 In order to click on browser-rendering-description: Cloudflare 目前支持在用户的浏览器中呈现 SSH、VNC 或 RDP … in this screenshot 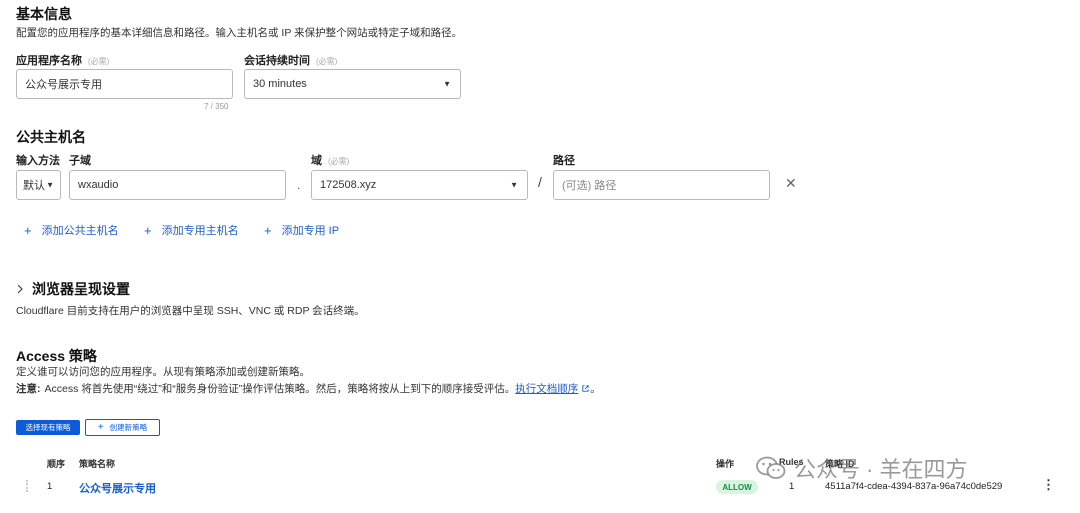, I will do `click(190, 311)`.